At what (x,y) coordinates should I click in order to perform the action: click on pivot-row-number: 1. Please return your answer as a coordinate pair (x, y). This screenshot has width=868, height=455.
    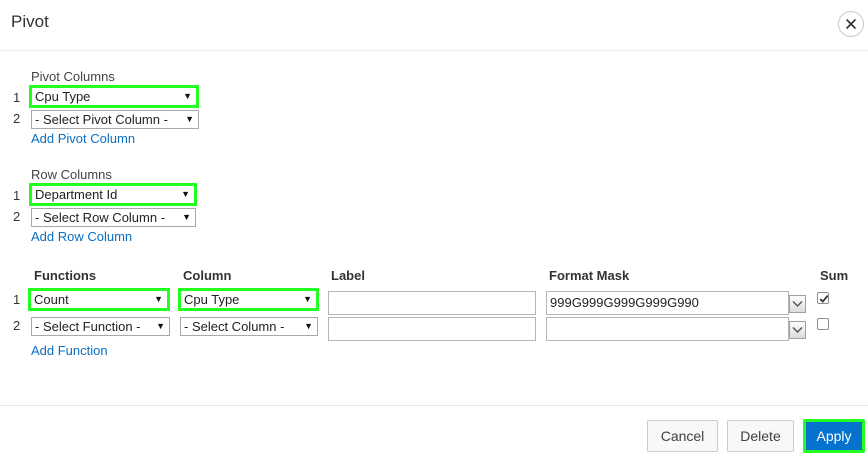
    Looking at the image, I should click on (17, 97).